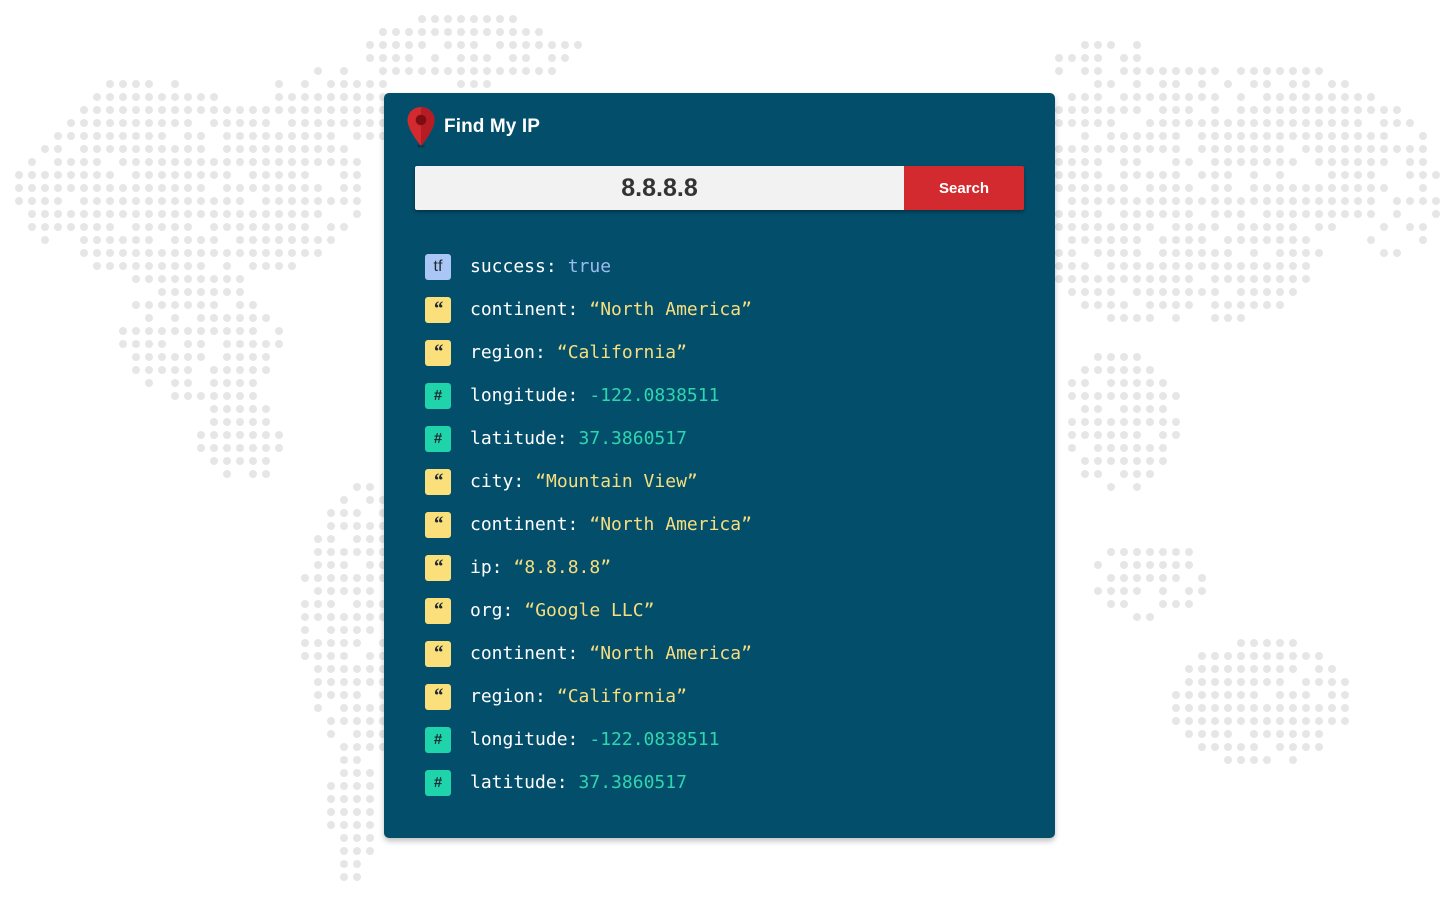 Image resolution: width=1440 pixels, height=900 pixels. Describe the element at coordinates (421, 127) in the screenshot. I see `map-pin-icon` at that location.